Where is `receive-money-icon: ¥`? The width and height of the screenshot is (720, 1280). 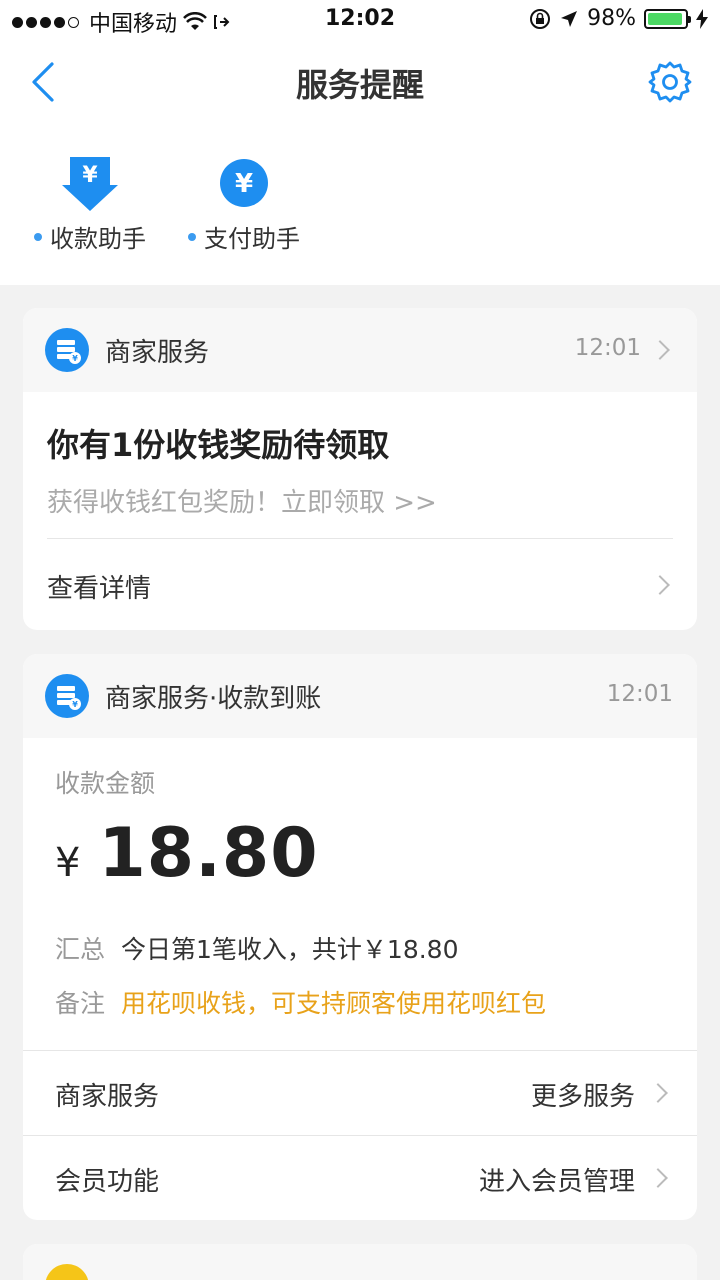 receive-money-icon: ¥ is located at coordinates (90, 184).